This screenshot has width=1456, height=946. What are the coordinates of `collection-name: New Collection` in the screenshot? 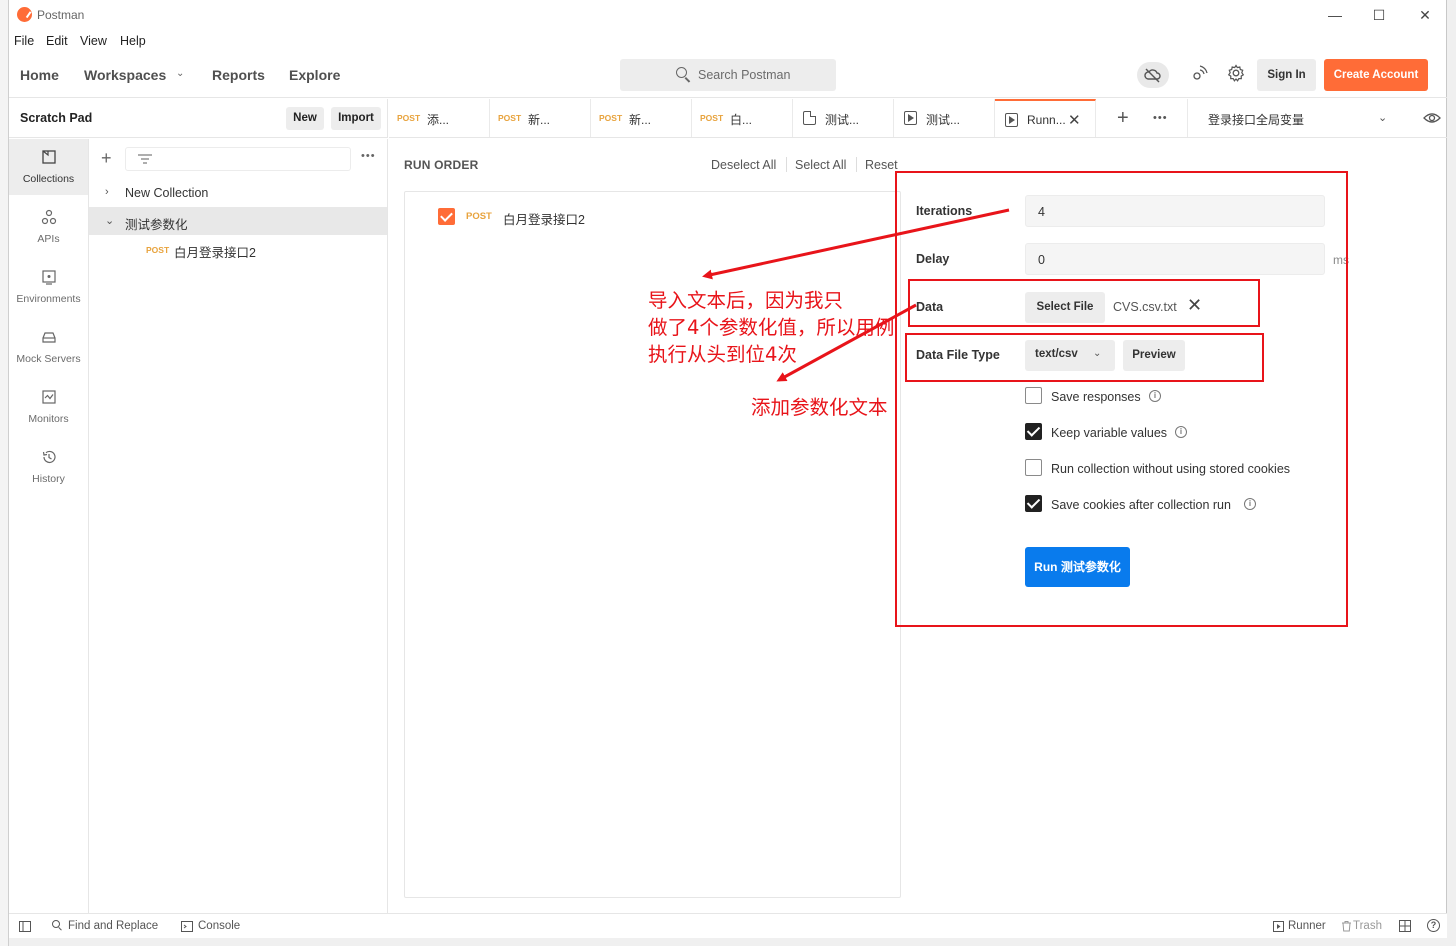 It's located at (167, 193).